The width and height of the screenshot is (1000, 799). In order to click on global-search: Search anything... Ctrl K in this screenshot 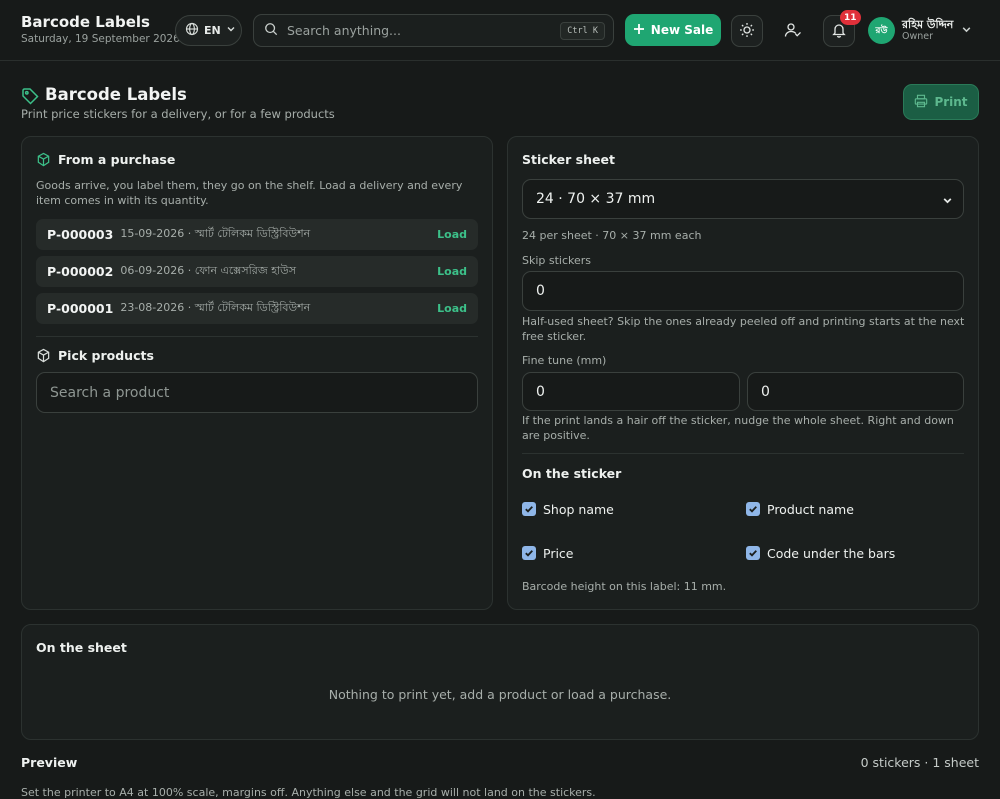, I will do `click(433, 30)`.